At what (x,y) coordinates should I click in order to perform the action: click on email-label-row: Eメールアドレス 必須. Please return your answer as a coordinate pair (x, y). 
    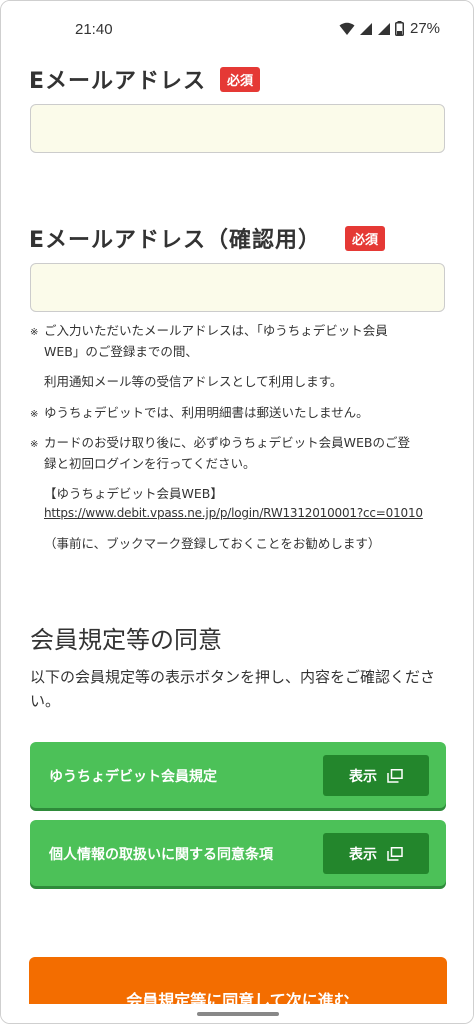
    Looking at the image, I should click on (145, 79).